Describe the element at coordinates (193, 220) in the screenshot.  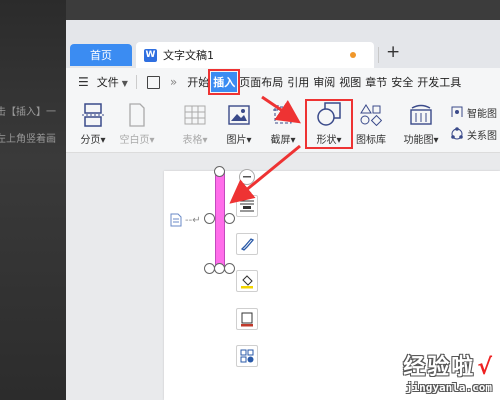
I see `text-anchor-marker: --↵` at that location.